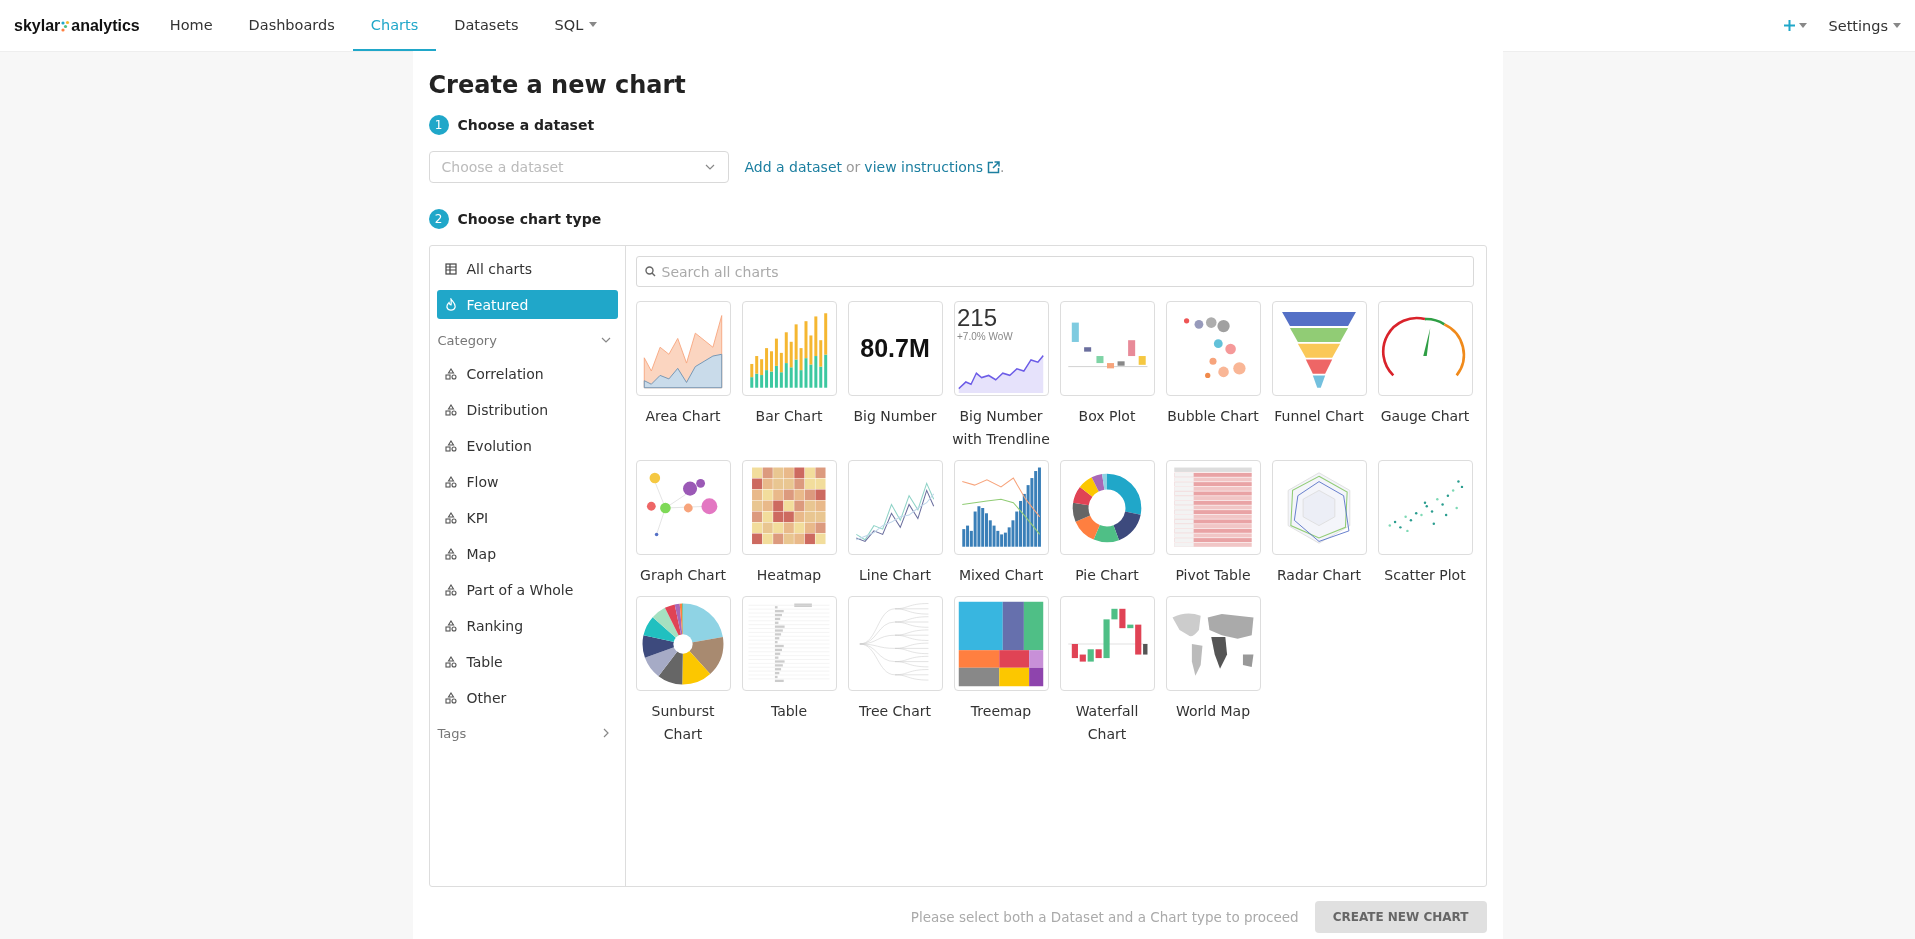  What do you see at coordinates (37, 25) in the screenshot?
I see `brand-name: skylar` at bounding box center [37, 25].